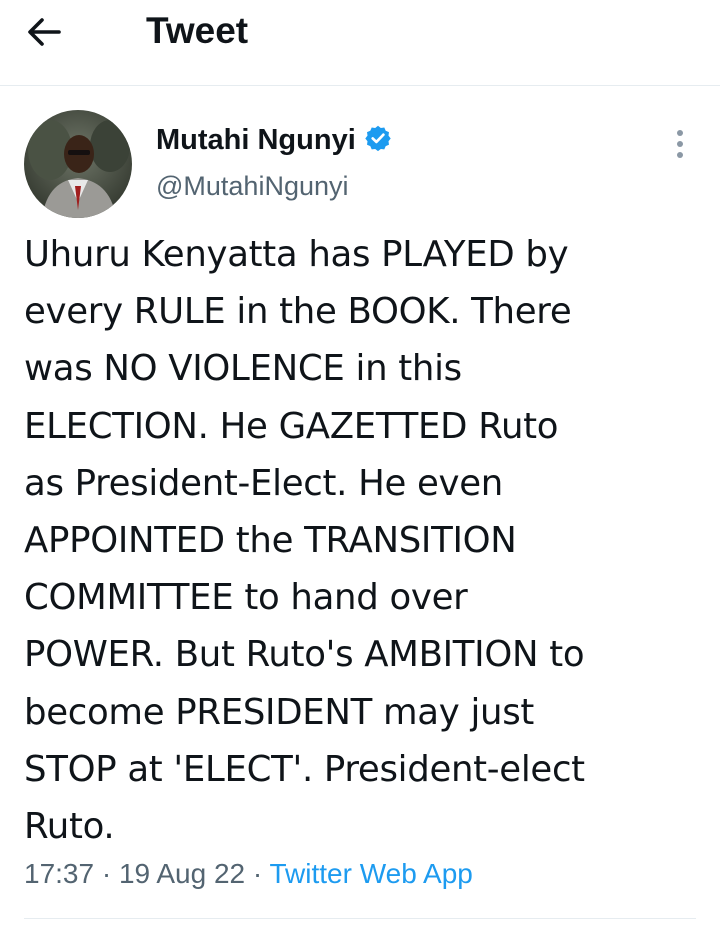  I want to click on tweet-line: as President-Elect. He even, so click(263, 483).